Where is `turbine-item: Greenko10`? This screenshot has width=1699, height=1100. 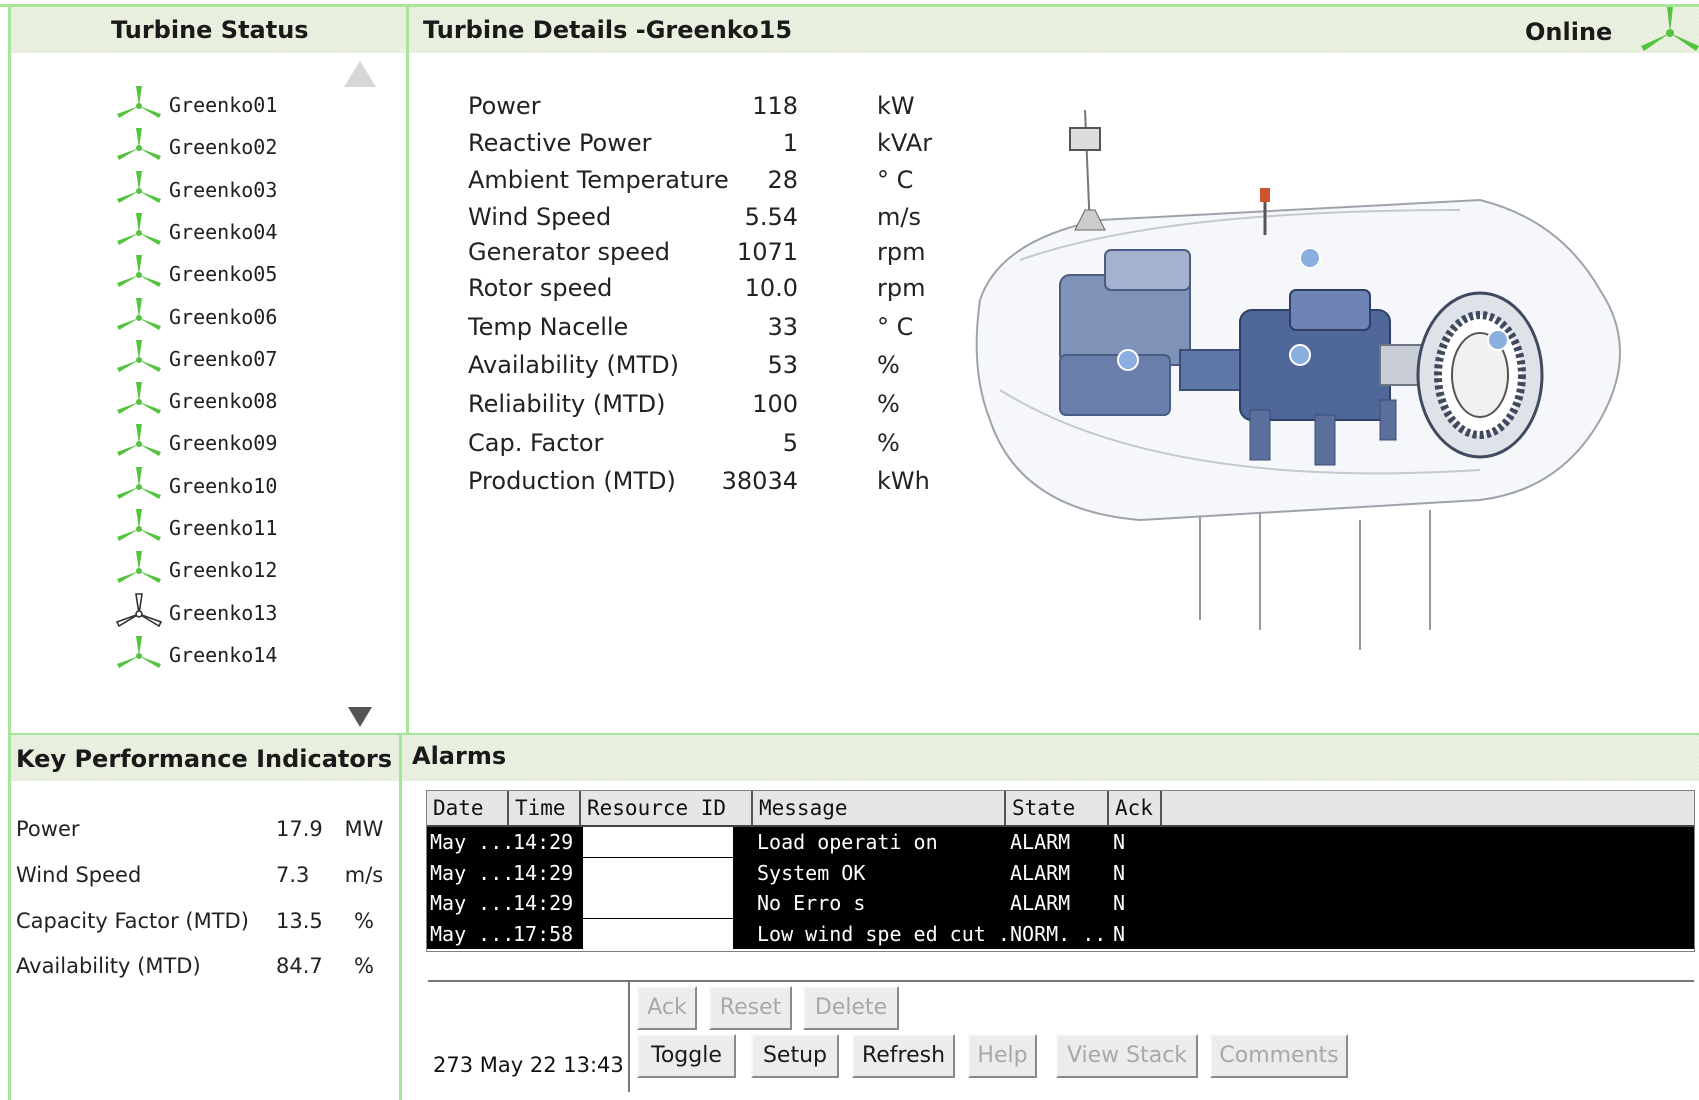
turbine-item: Greenko10 is located at coordinates (245, 485).